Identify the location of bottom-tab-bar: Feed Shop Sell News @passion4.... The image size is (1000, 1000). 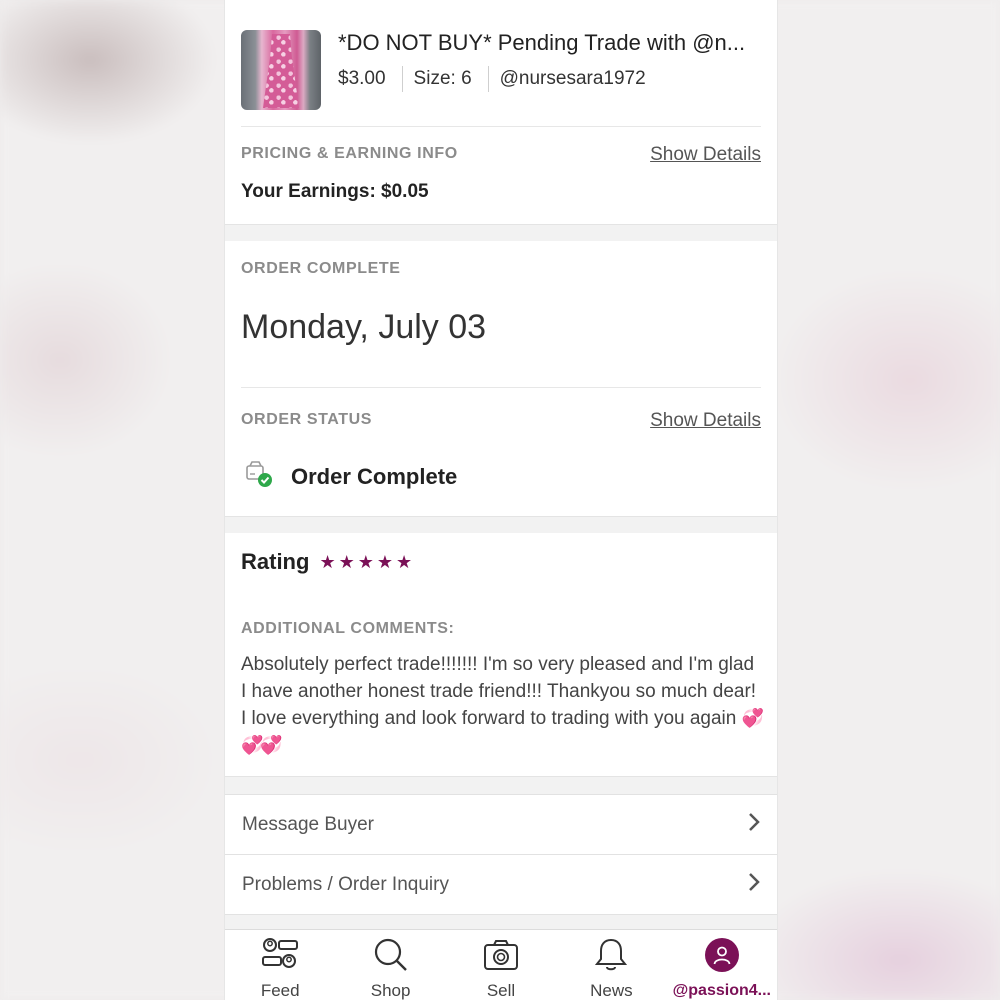
(501, 964).